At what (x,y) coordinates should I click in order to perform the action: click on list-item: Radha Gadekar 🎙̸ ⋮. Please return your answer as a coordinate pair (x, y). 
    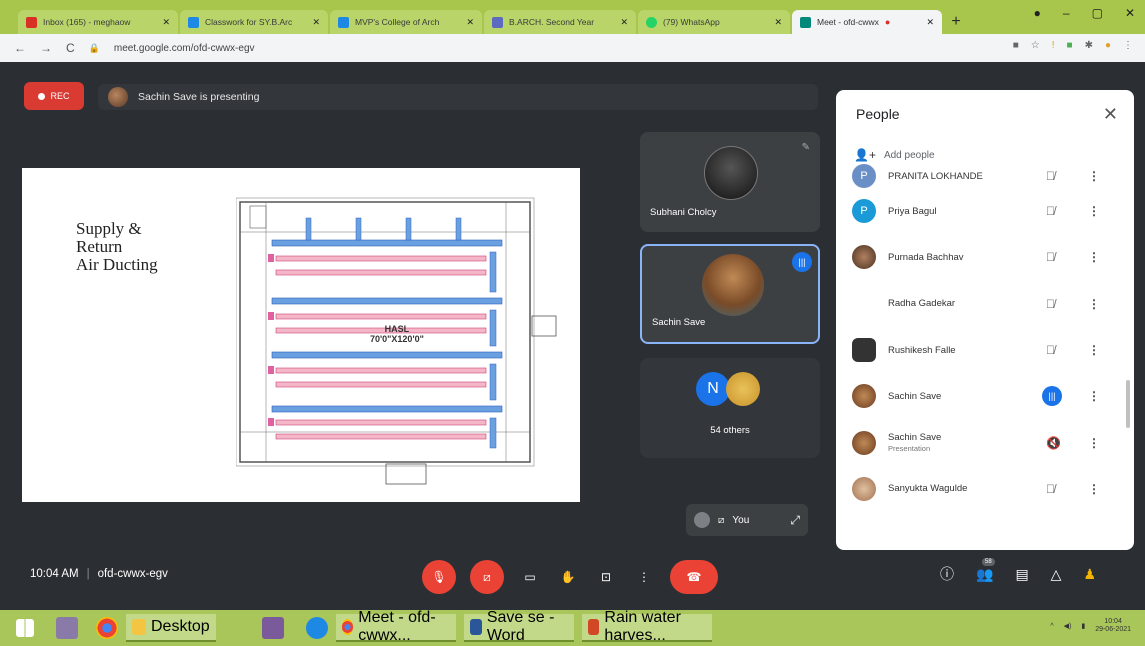
    Looking at the image, I should click on (979, 304).